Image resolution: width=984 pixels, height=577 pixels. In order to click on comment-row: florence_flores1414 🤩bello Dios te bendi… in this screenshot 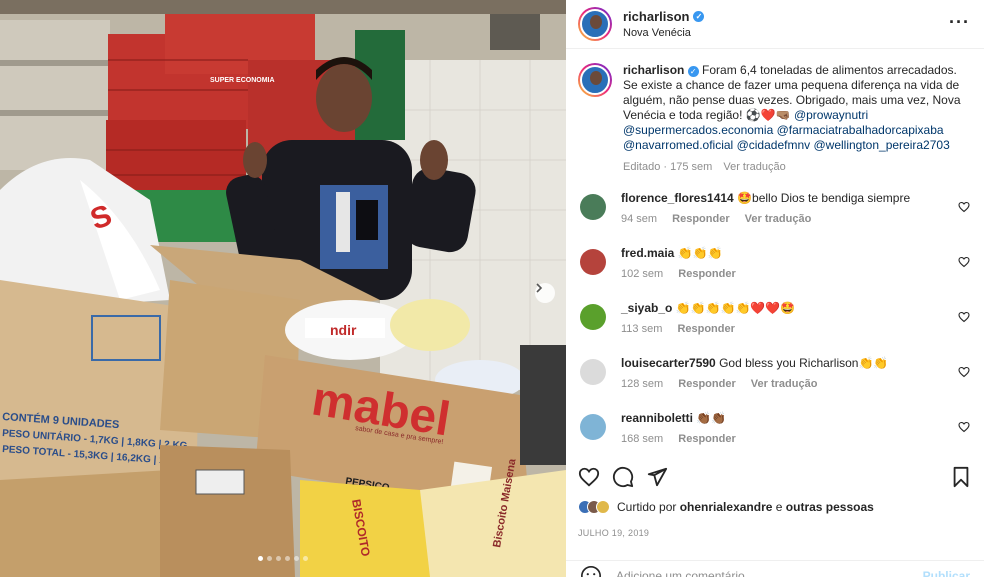, I will do `click(775, 218)`.